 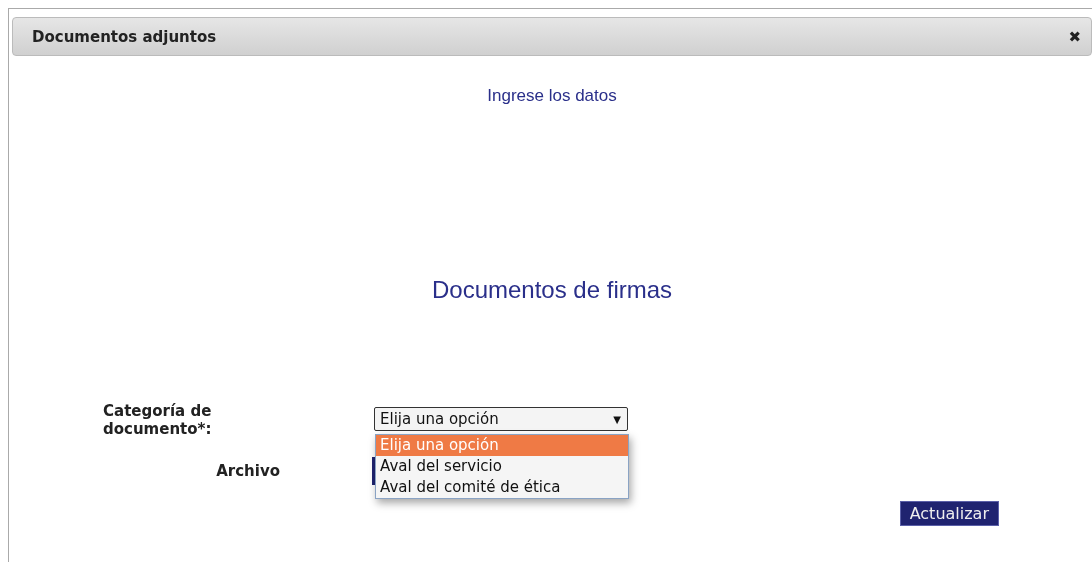 What do you see at coordinates (949, 513) in the screenshot?
I see `update-button: Actualizar` at bounding box center [949, 513].